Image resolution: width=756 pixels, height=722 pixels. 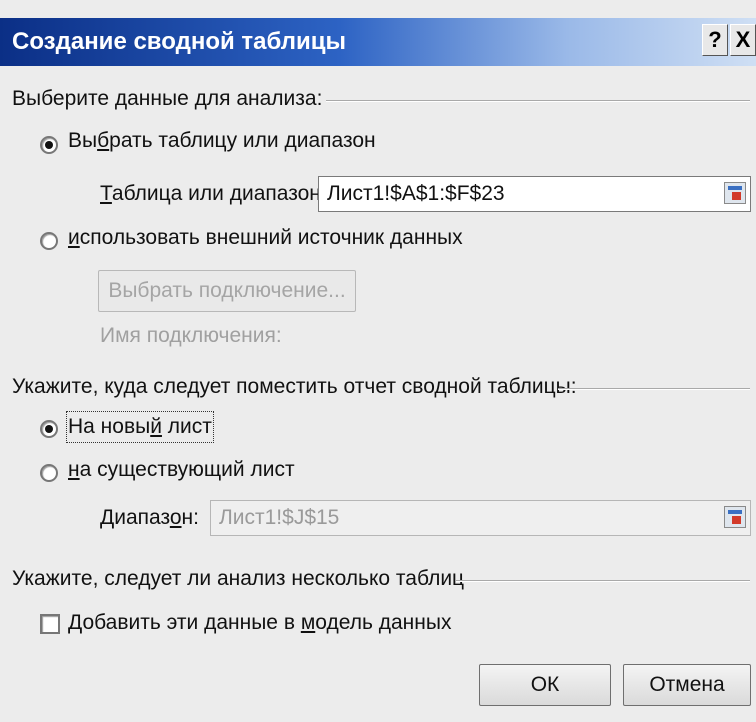 What do you see at coordinates (259, 623) in the screenshot?
I see `add-to-data-model-label: Добавить эти данные в модель данных` at bounding box center [259, 623].